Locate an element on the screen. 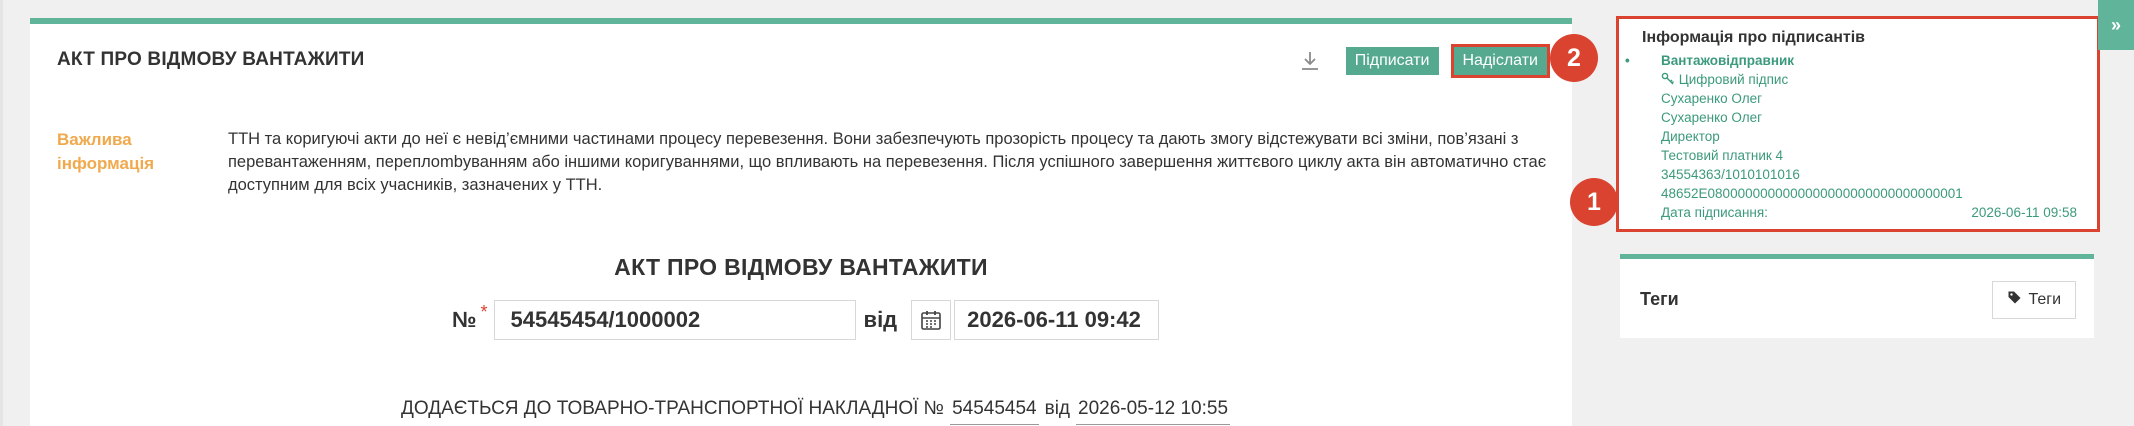  signer-name-2: Сухаренко Олег is located at coordinates (1712, 117).